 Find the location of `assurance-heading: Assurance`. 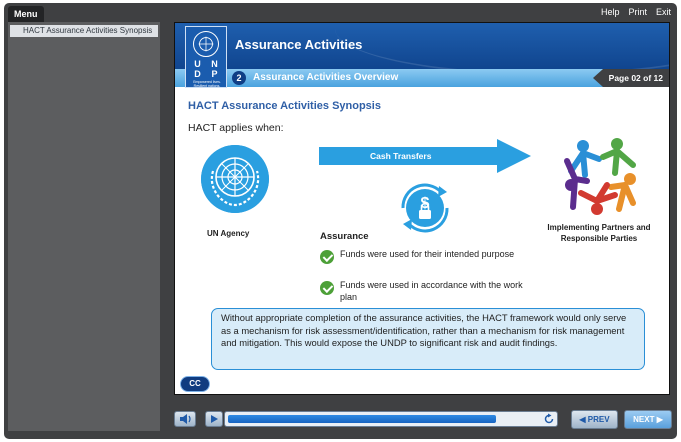

assurance-heading: Assurance is located at coordinates (344, 236).